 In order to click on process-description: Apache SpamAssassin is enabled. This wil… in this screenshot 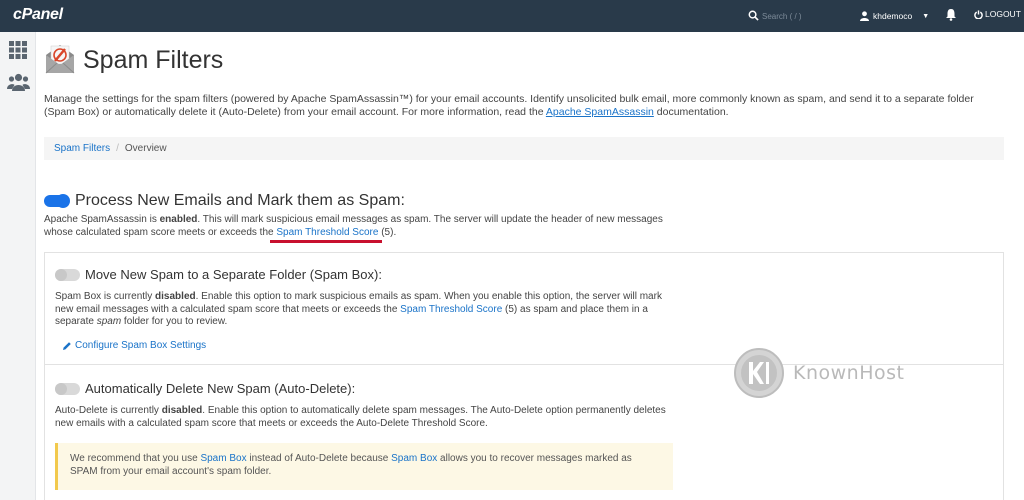, I will do `click(364, 226)`.